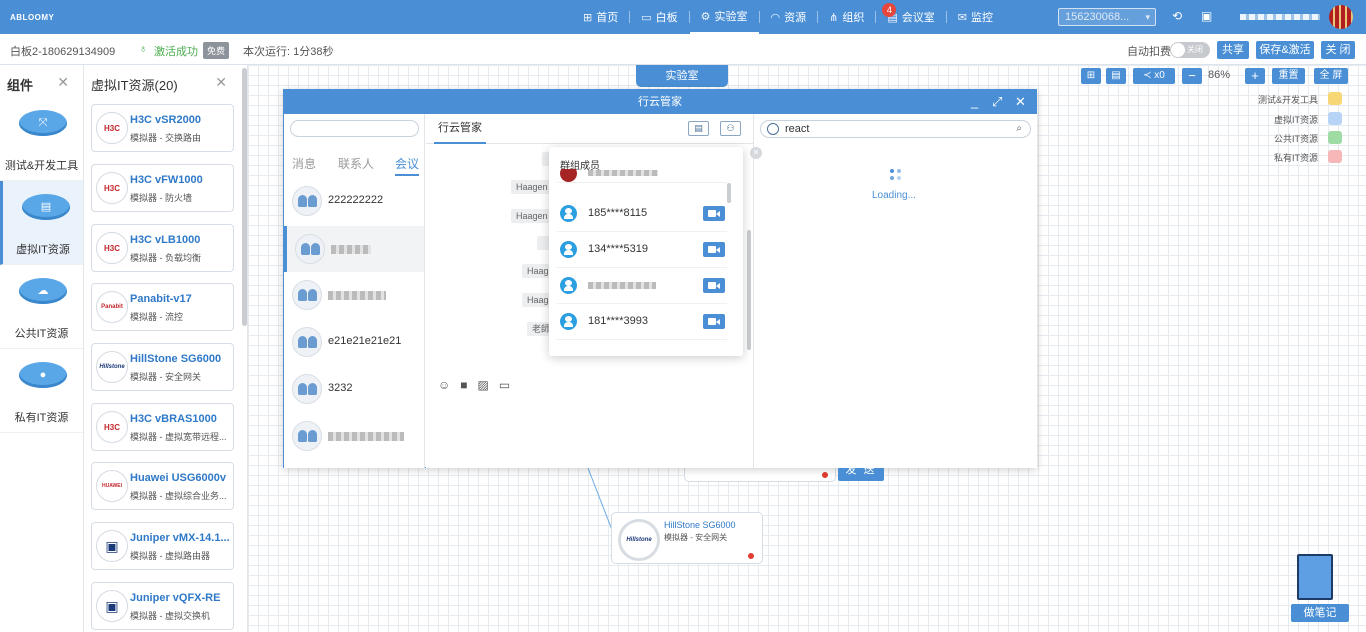  What do you see at coordinates (997, 102) in the screenshot?
I see `maximize-icon: ⤢` at bounding box center [997, 102].